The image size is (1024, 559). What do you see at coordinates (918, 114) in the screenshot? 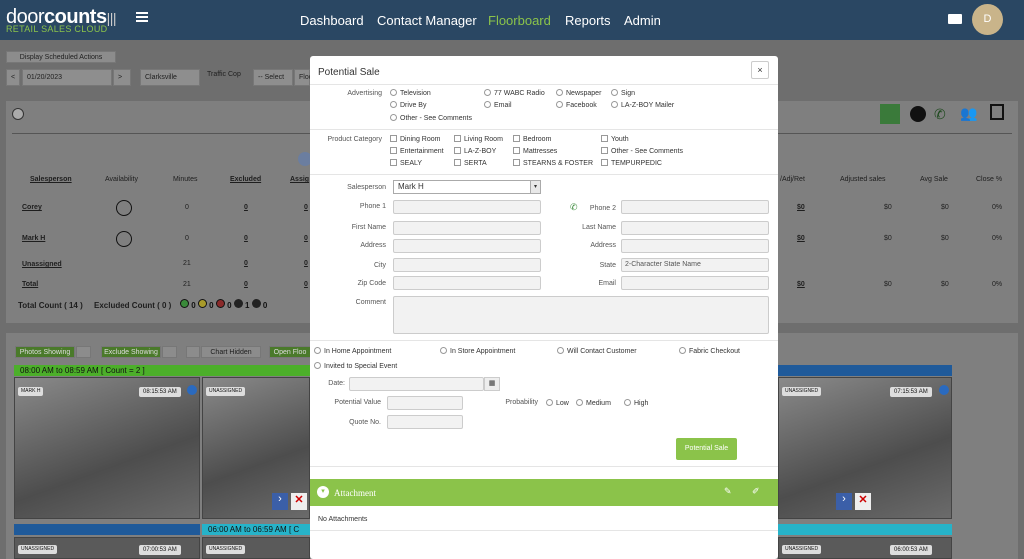
I see `schedule-icon` at bounding box center [918, 114].